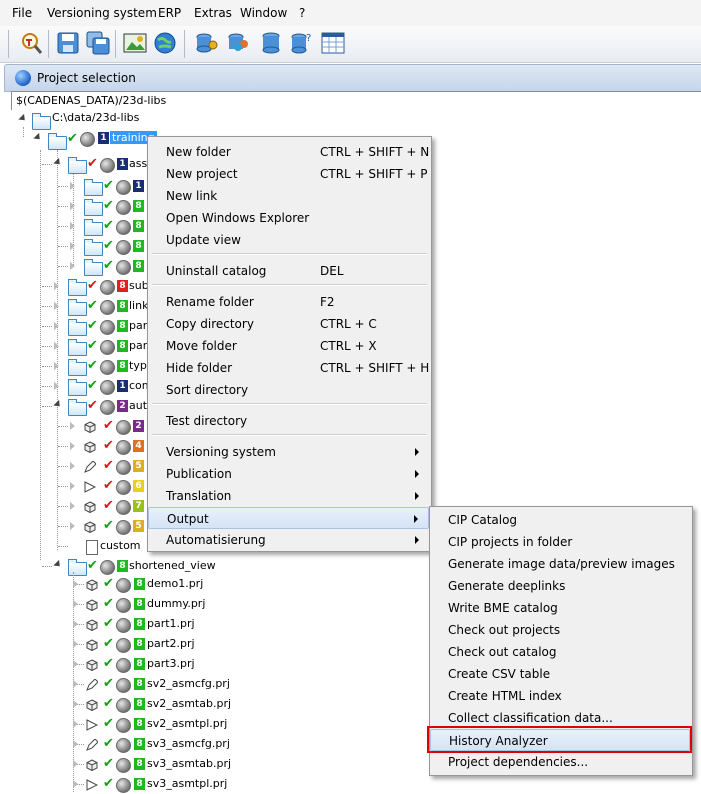  Describe the element at coordinates (138, 405) in the screenshot. I see `tree-item-label: aut` at that location.